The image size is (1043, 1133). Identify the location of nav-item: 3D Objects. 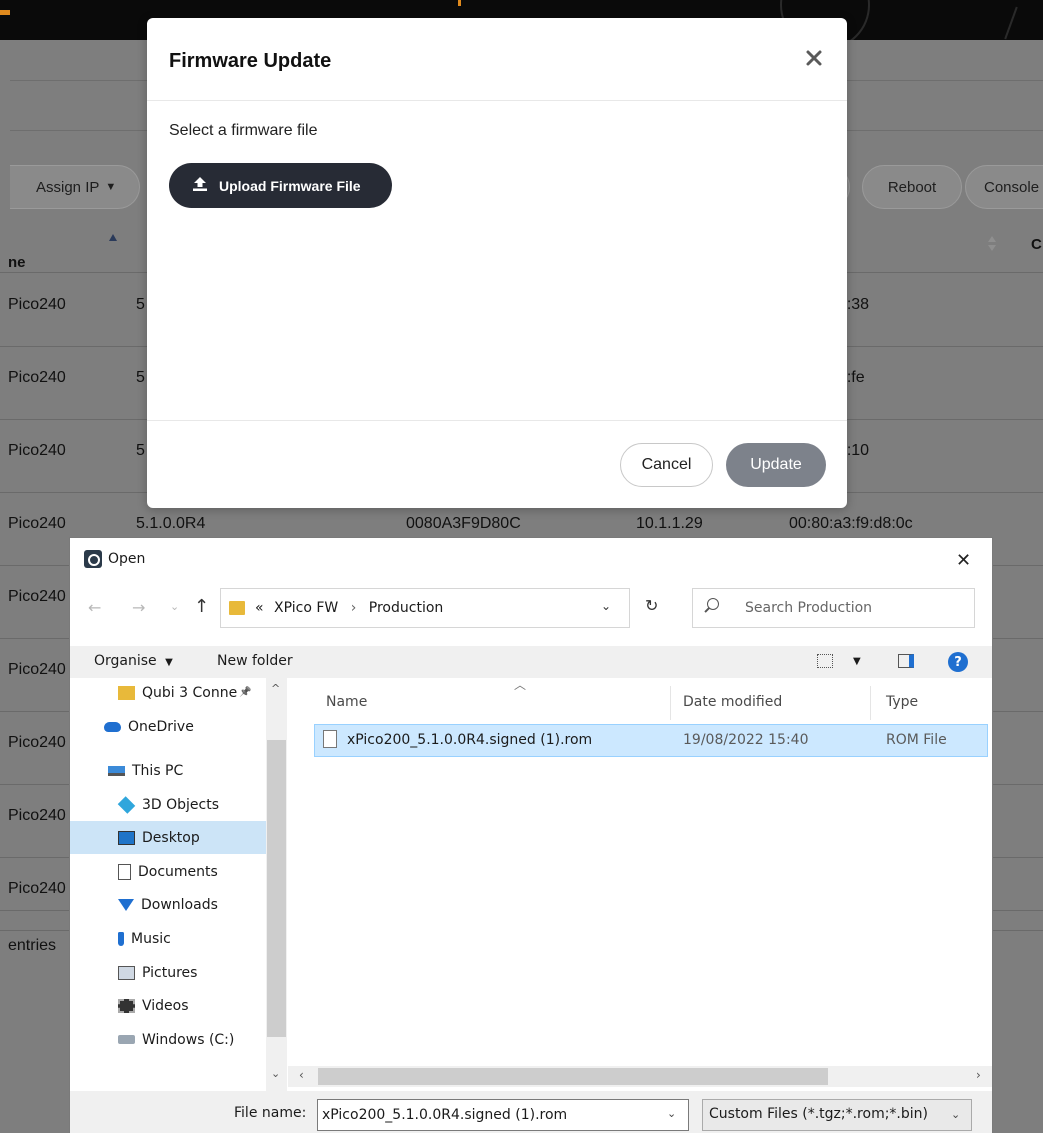
(168, 804).